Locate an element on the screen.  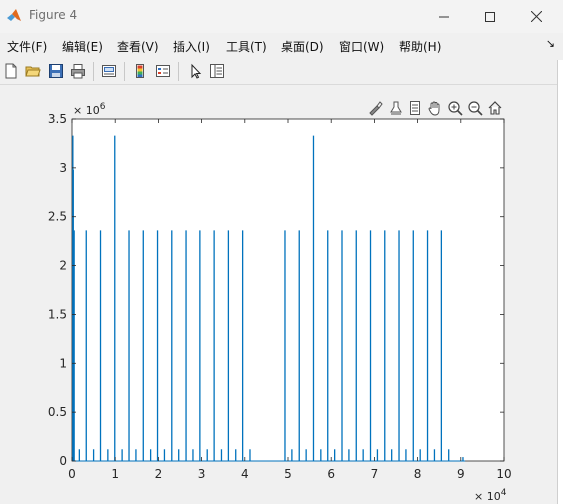
x-tick-label: 10 is located at coordinates (503, 474).